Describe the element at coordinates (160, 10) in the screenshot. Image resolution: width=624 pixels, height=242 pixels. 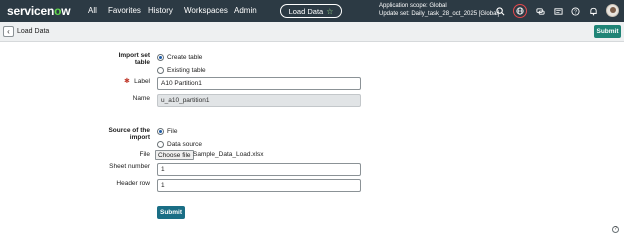
I see `menu-history: History` at that location.